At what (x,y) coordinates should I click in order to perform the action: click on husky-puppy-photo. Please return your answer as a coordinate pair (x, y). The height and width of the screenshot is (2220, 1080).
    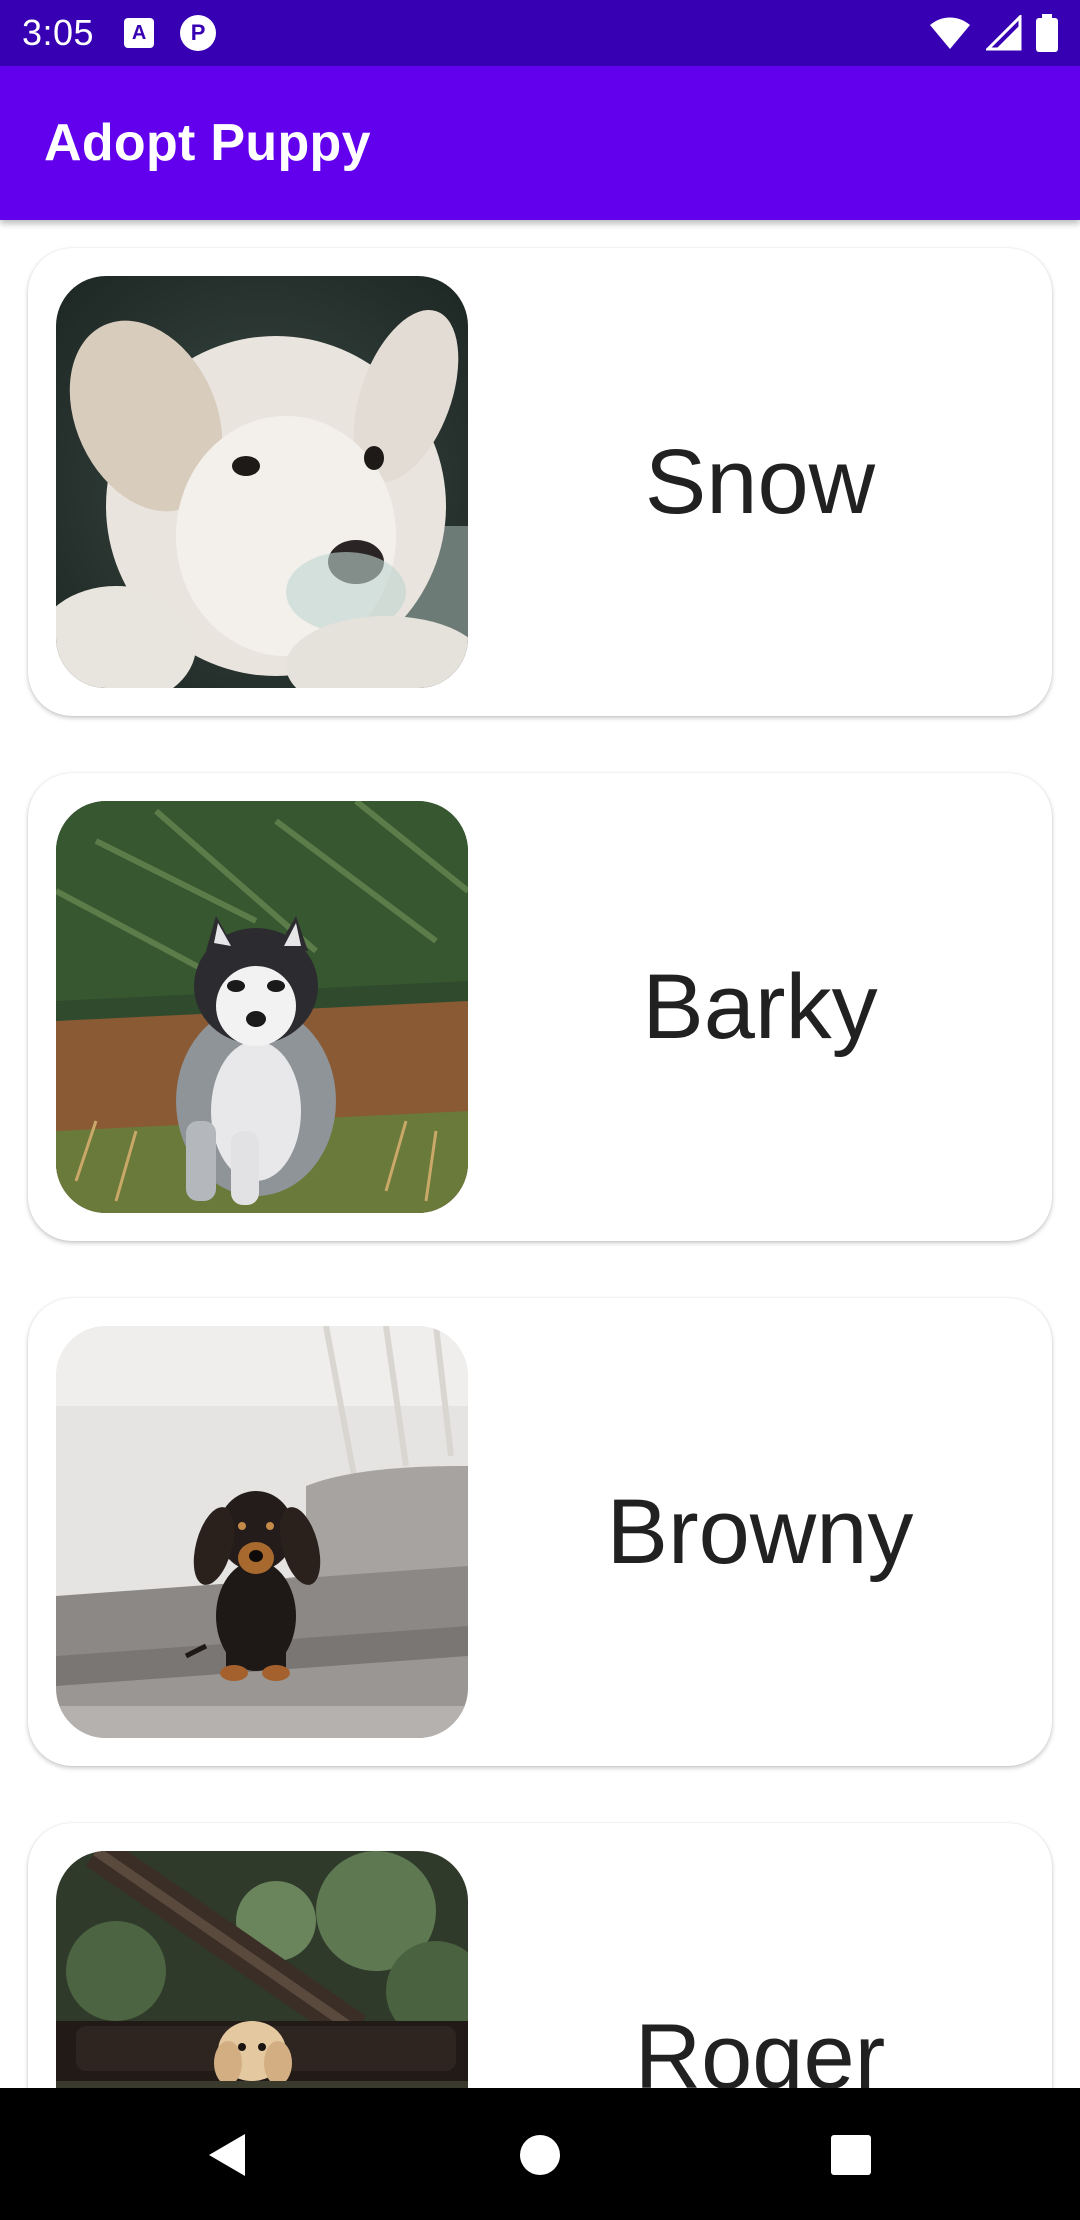
    Looking at the image, I should click on (262, 1007).